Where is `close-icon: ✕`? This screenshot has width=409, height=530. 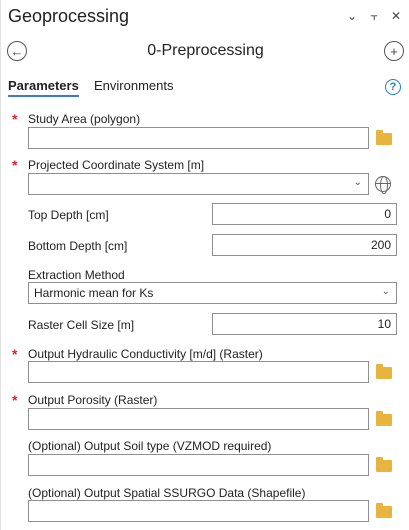
close-icon: ✕ is located at coordinates (396, 16).